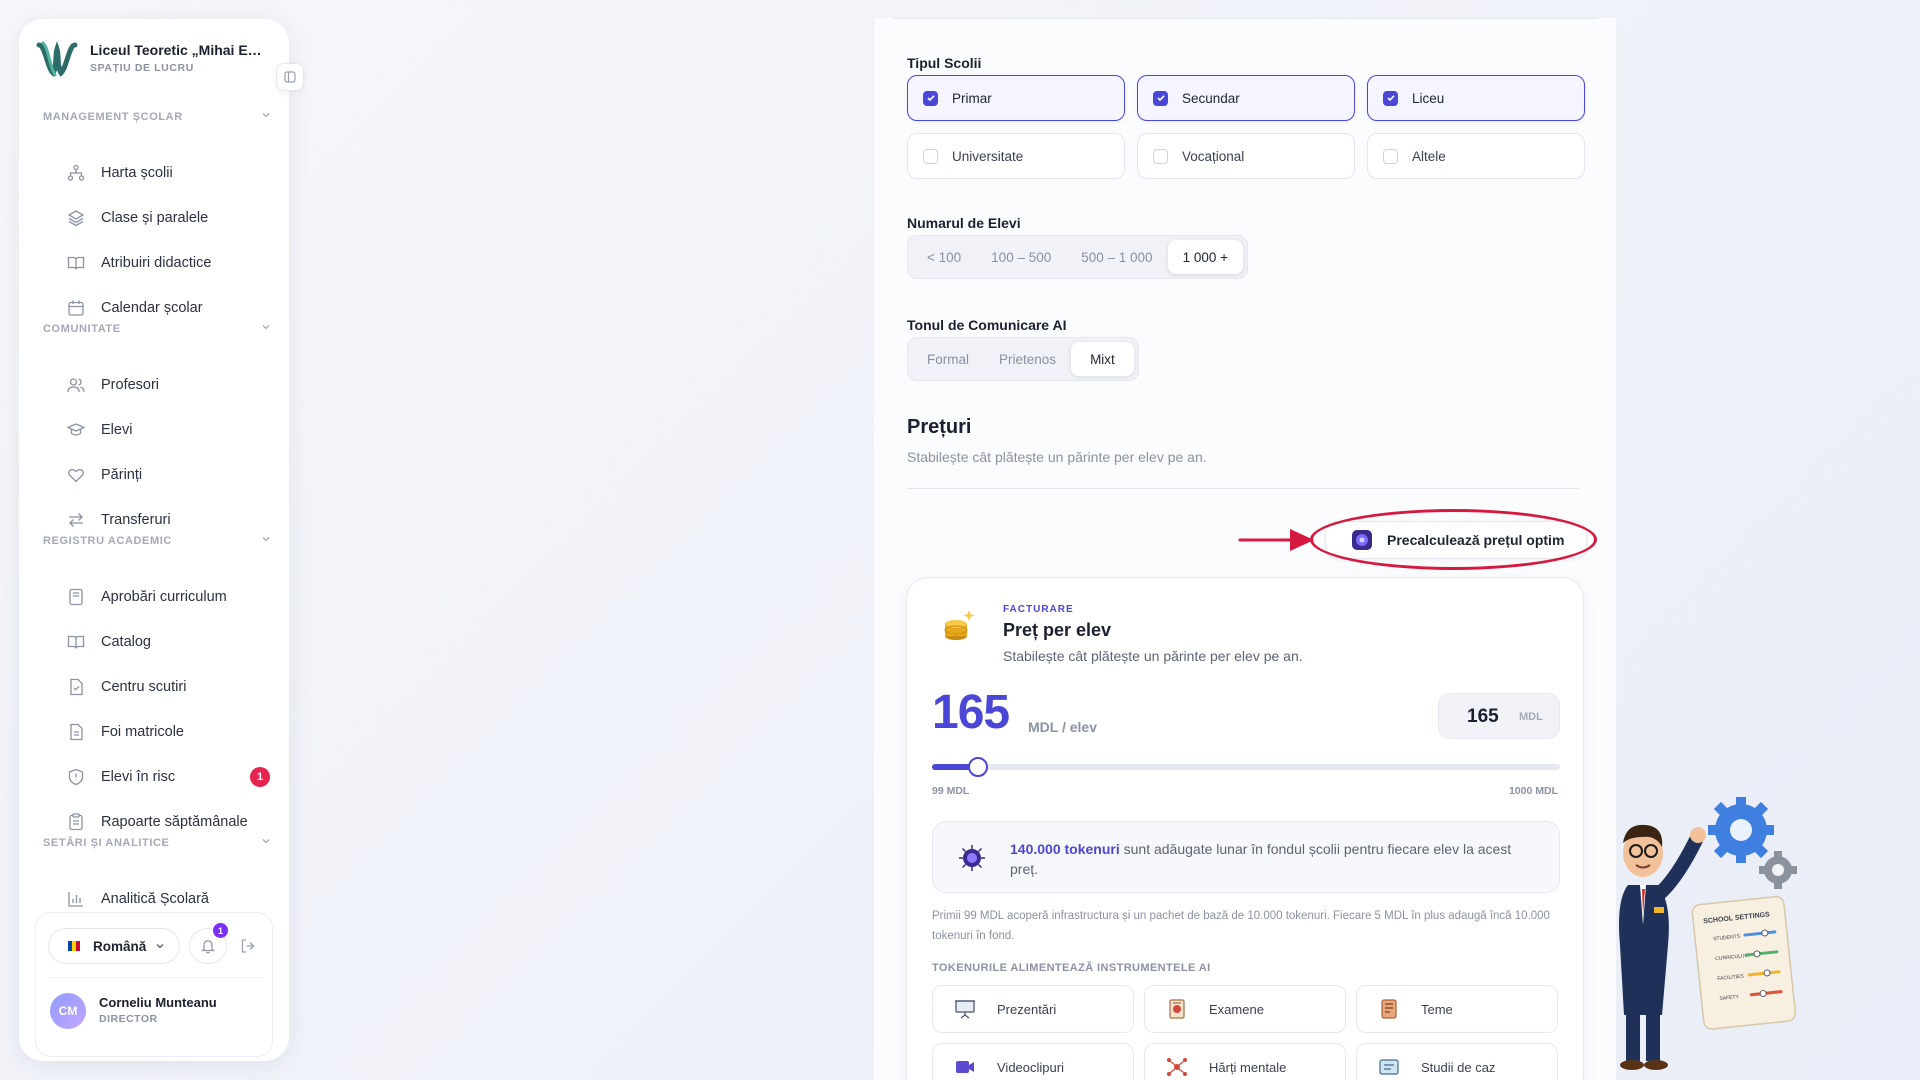 Image resolution: width=1920 pixels, height=1080 pixels. I want to click on price-input-value: 165, so click(1483, 716).